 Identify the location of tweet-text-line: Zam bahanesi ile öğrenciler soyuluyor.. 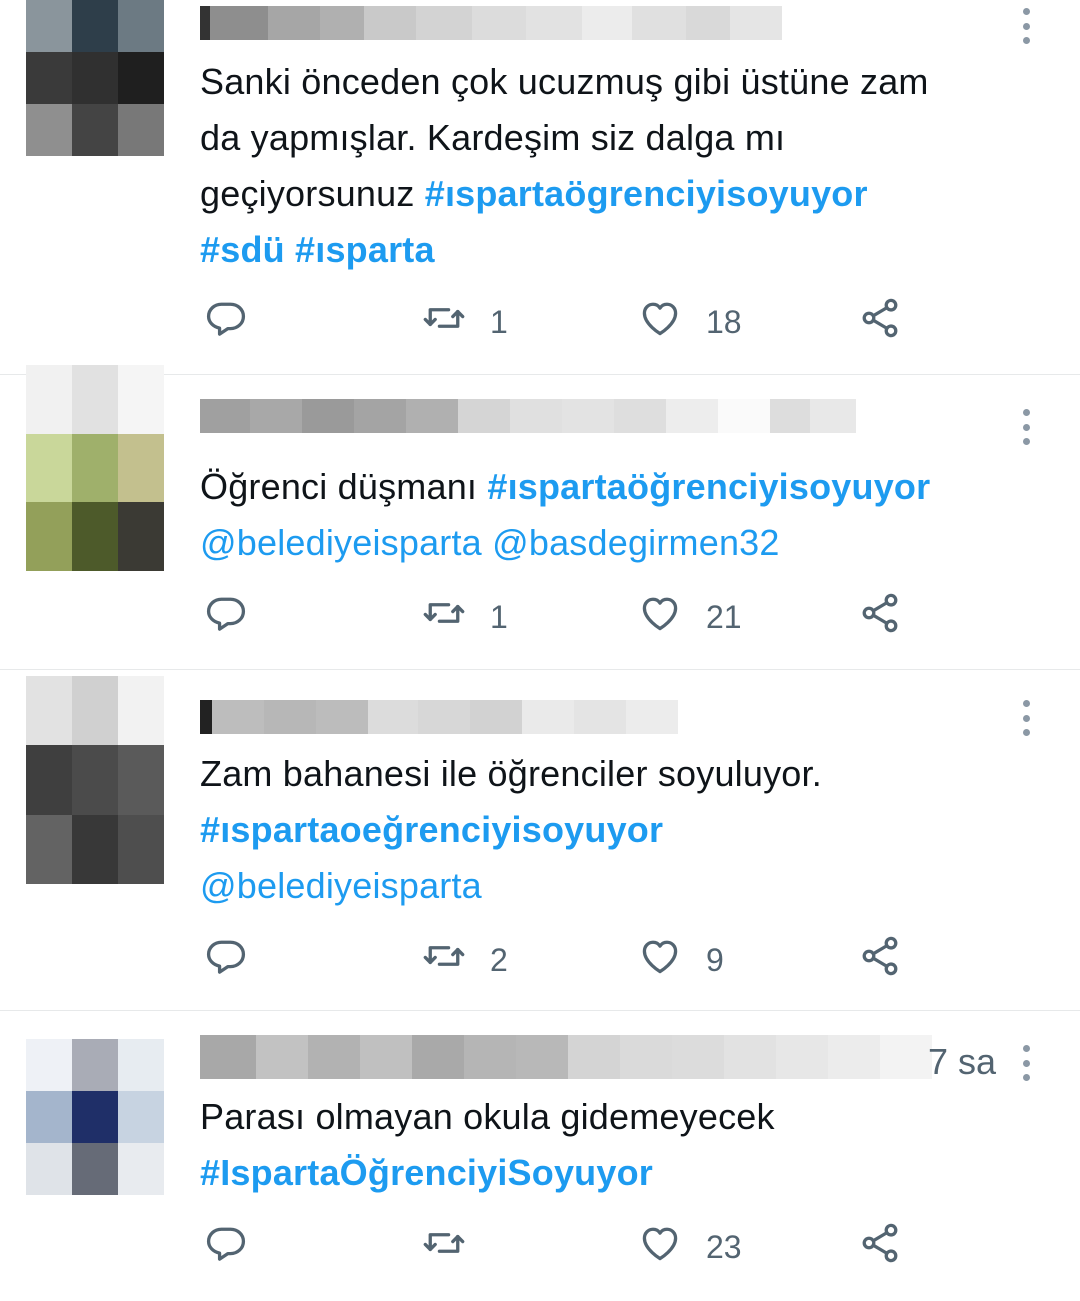
(625, 774).